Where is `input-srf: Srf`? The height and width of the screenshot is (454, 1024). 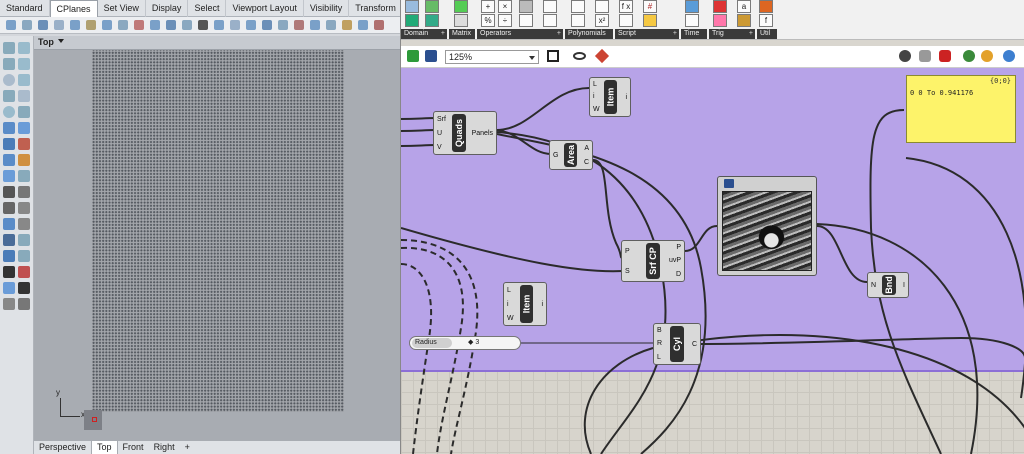
input-srf: Srf is located at coordinates (441, 119).